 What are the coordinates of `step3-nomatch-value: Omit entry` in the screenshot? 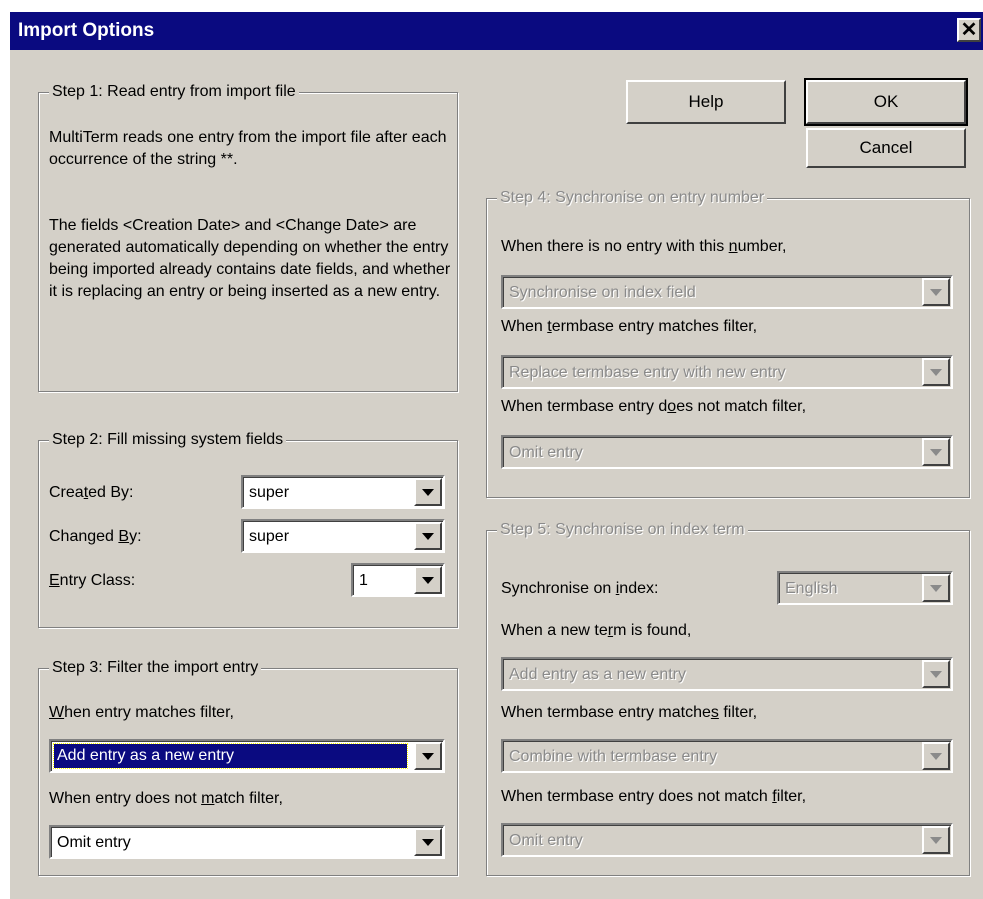 It's located at (94, 842).